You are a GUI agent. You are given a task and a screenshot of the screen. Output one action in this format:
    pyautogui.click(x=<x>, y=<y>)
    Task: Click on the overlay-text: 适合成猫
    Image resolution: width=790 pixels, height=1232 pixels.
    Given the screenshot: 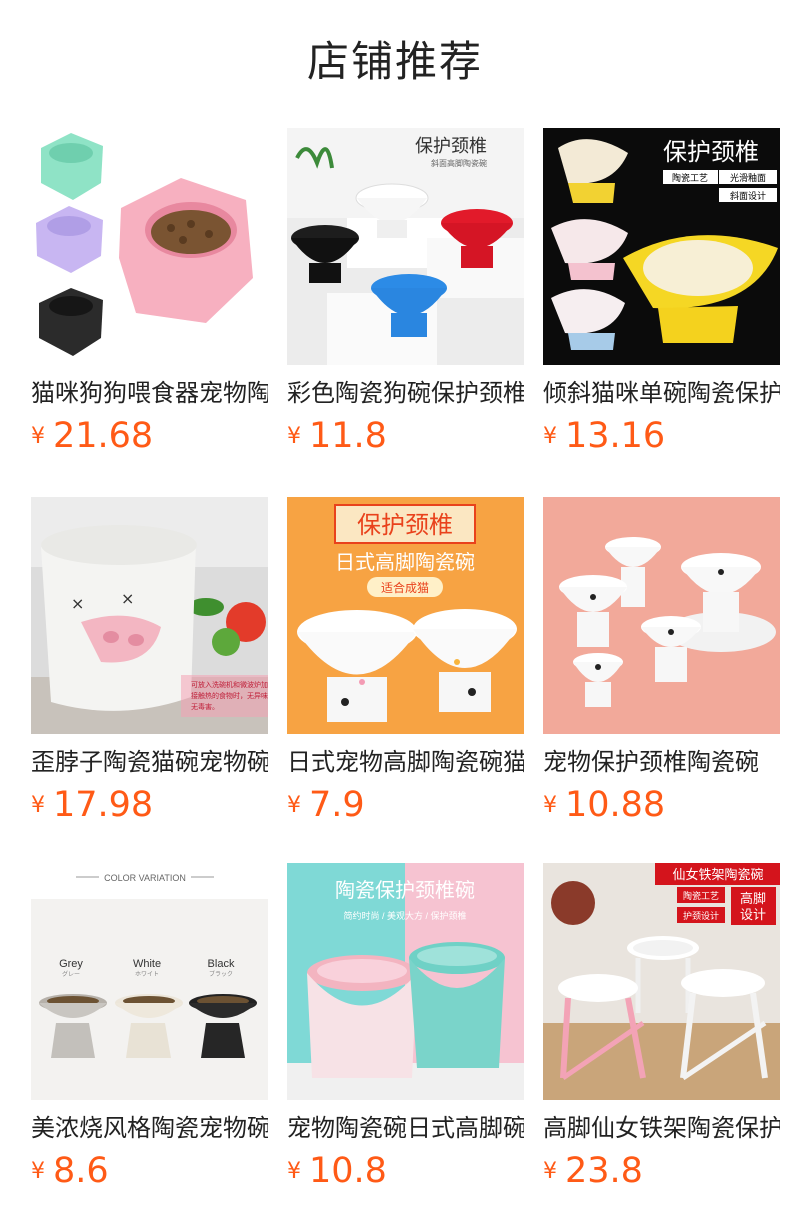 What is the action you would take?
    pyautogui.click(x=405, y=587)
    